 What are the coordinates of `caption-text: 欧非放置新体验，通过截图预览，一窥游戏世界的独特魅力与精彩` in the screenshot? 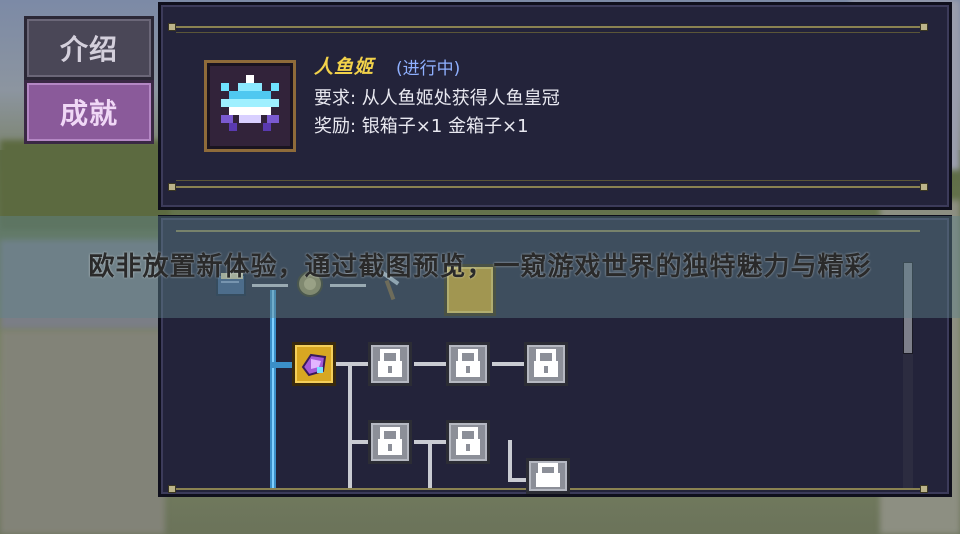 It's located at (480, 267).